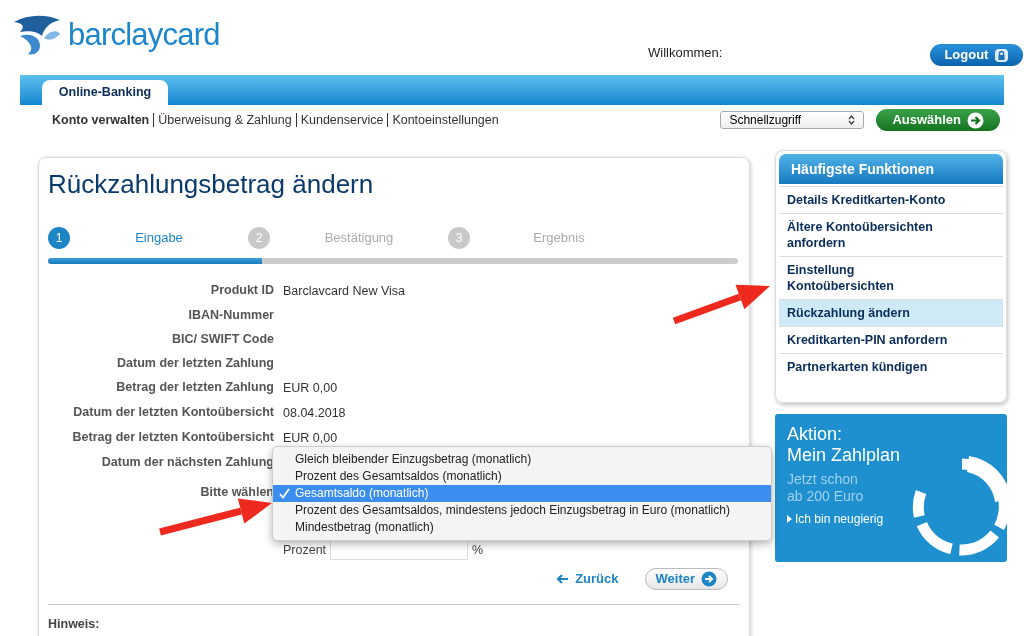  Describe the element at coordinates (230, 315) in the screenshot. I see `field-label: IBAN-Nummer` at that location.